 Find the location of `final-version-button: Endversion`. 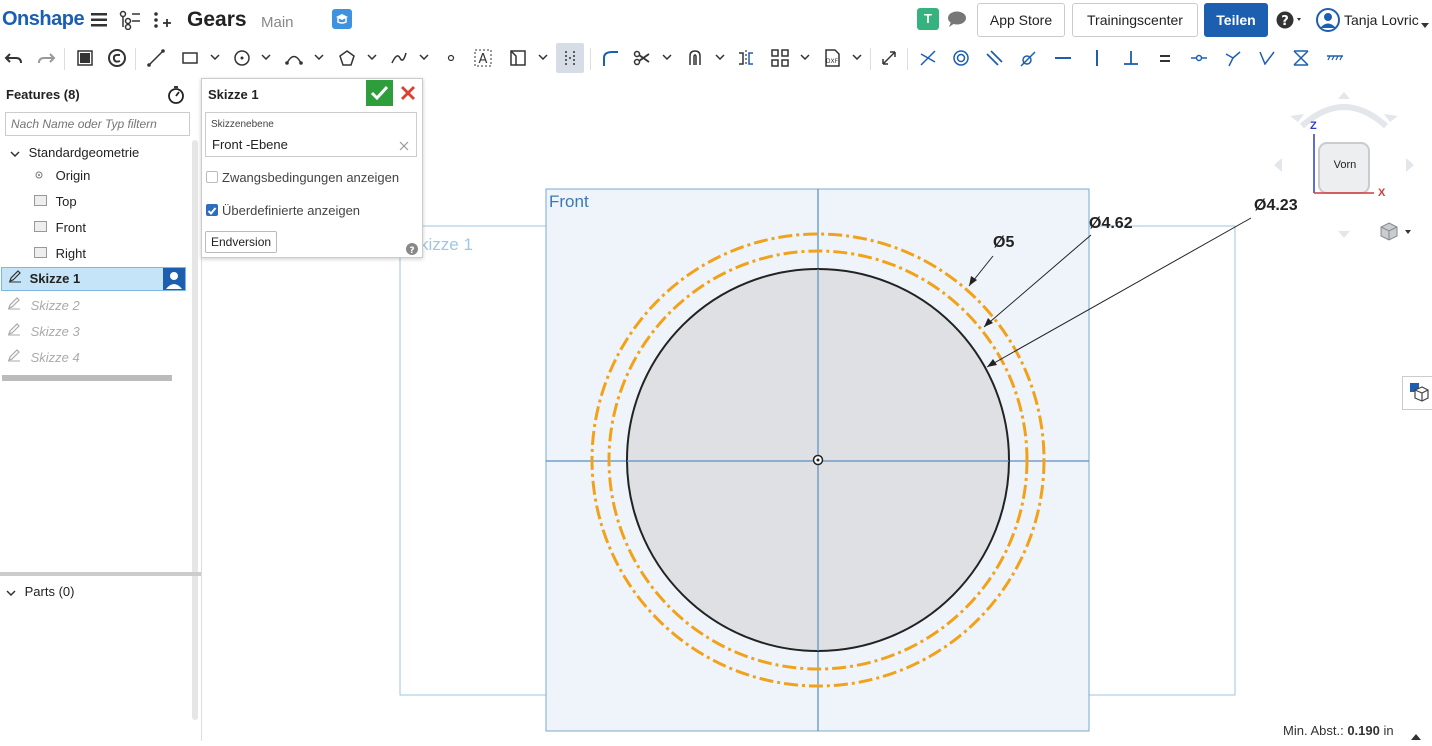

final-version-button: Endversion is located at coordinates (241, 242).